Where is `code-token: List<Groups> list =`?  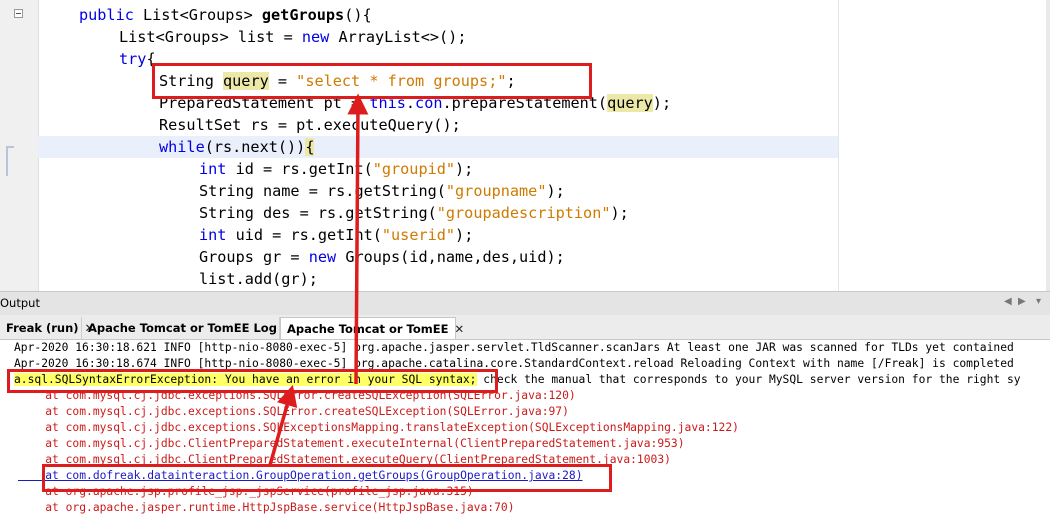 code-token: List<Groups> list = is located at coordinates (210, 37).